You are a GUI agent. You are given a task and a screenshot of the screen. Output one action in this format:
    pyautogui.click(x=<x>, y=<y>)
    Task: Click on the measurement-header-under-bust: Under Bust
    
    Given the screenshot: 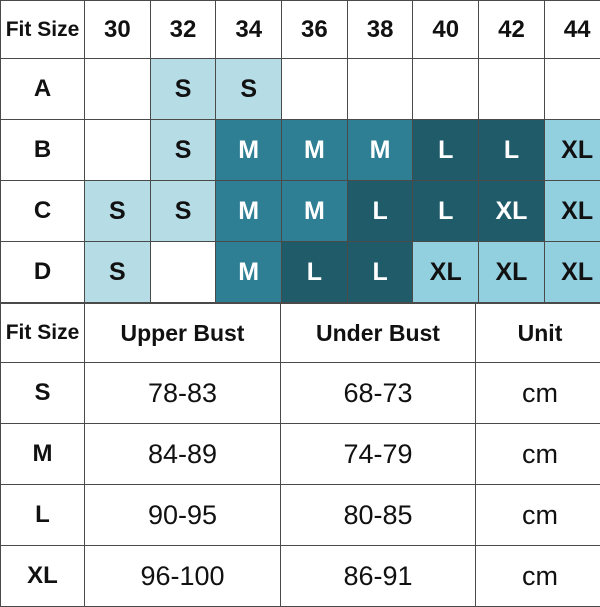 What is the action you would take?
    pyautogui.click(x=378, y=333)
    